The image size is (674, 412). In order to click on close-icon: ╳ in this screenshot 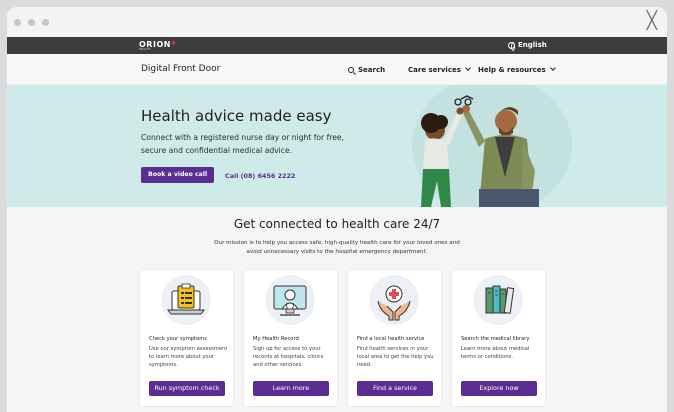, I will do `click(652, 21)`.